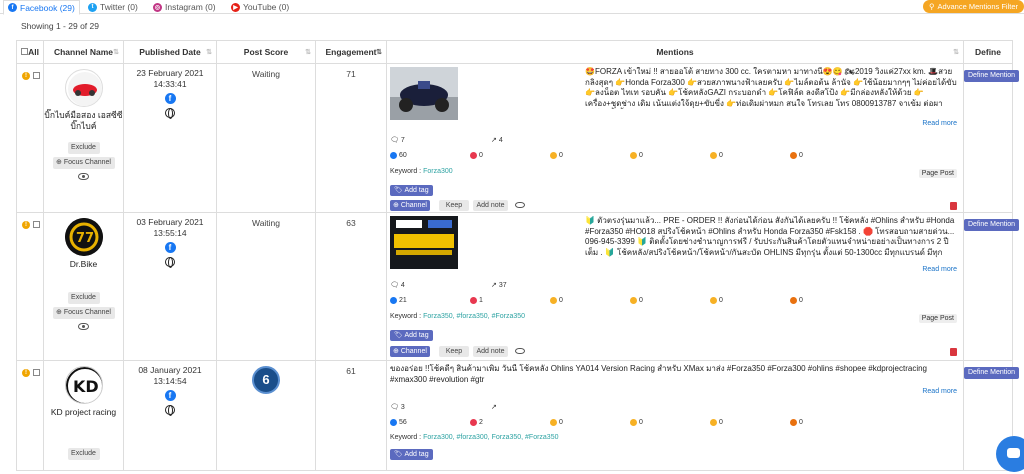 This screenshot has height=474, width=1024. Describe the element at coordinates (170, 370) in the screenshot. I see `date-text: 08 January 2021` at that location.